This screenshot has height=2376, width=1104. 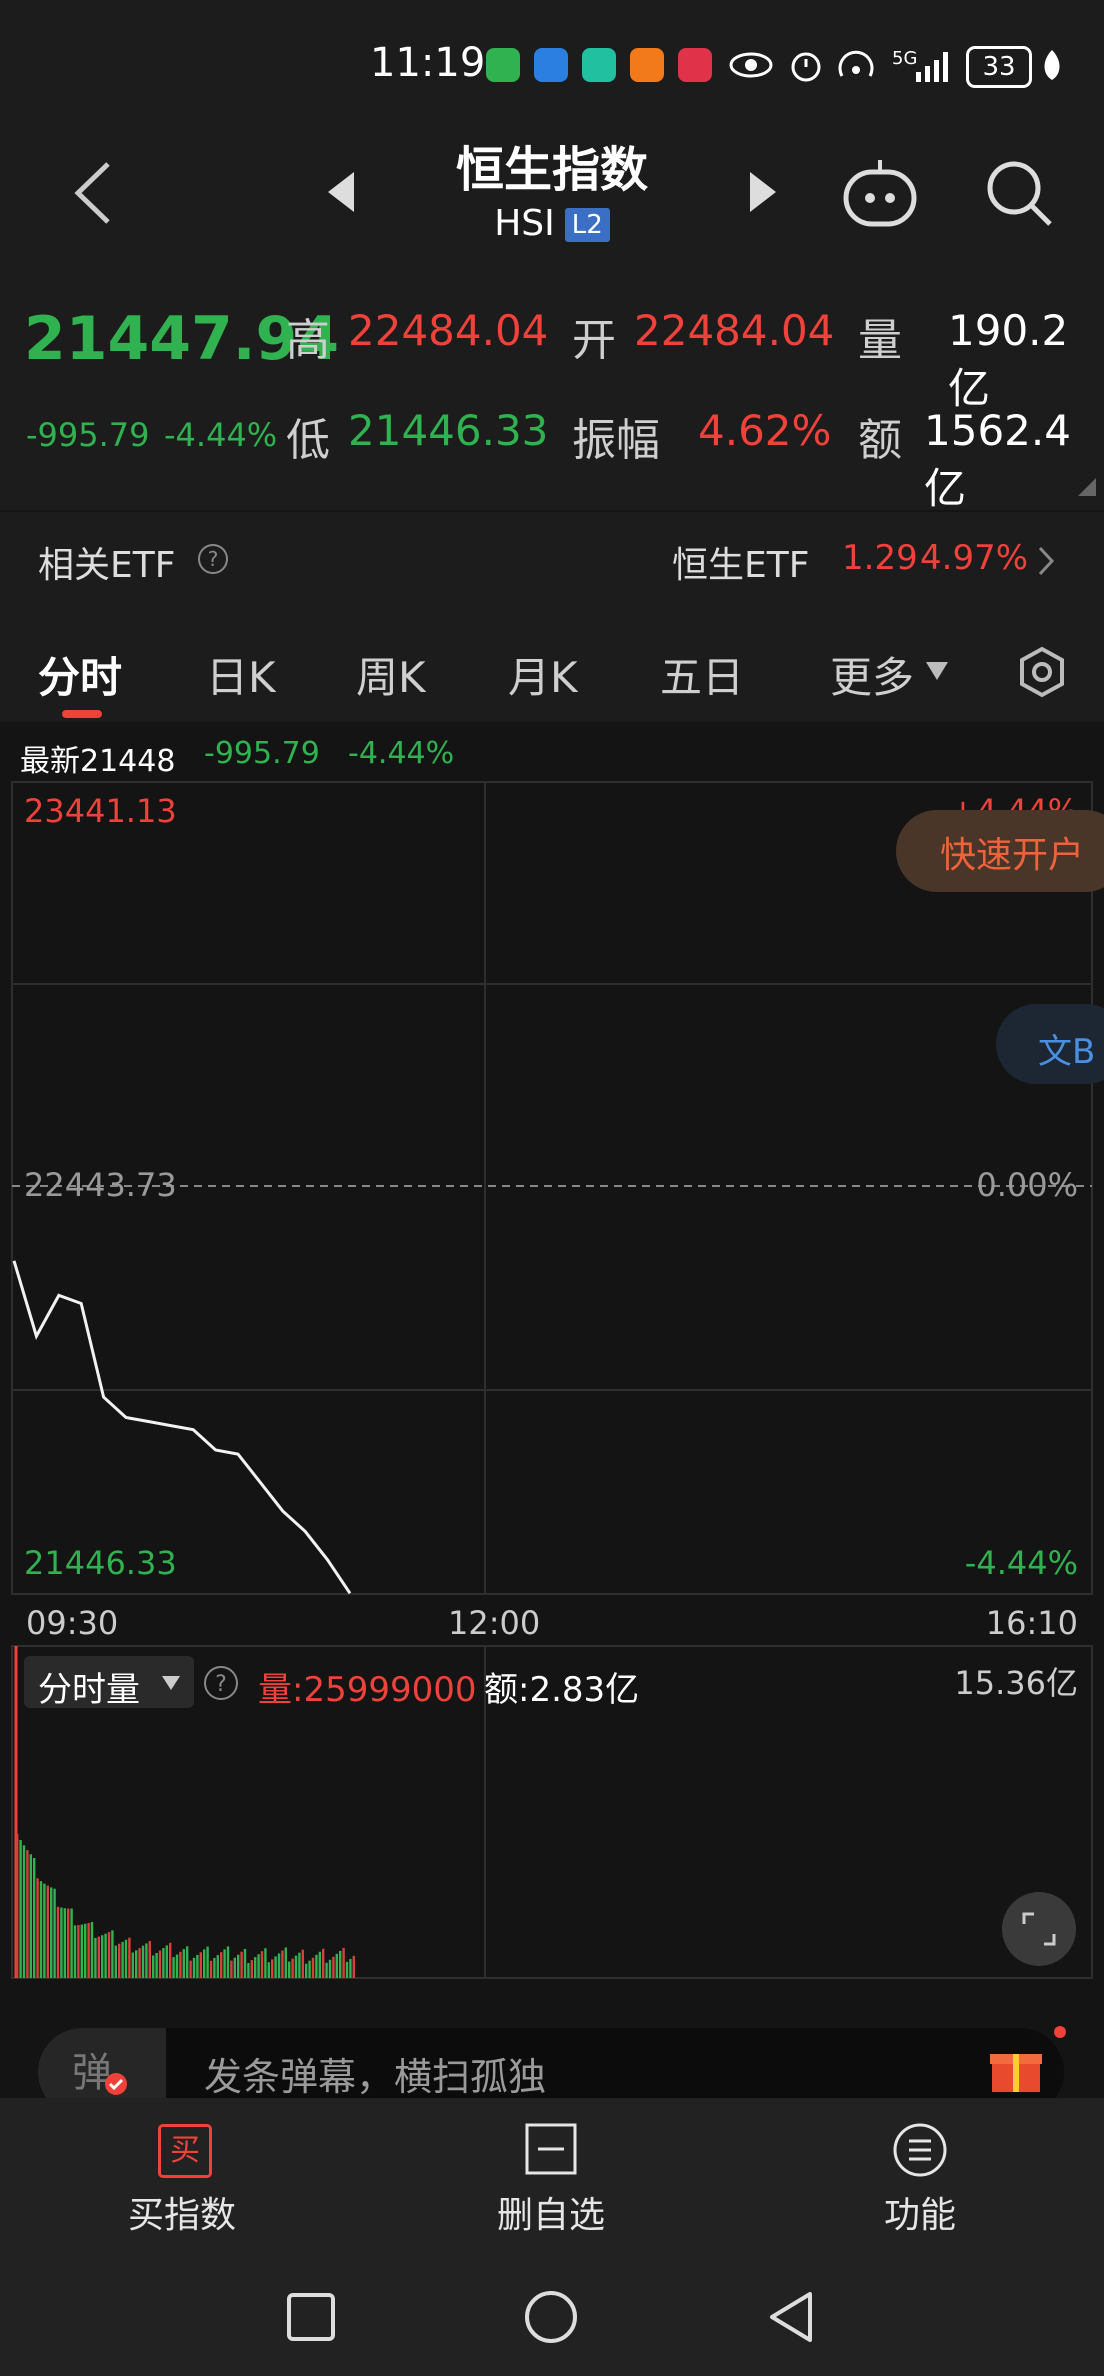 I want to click on danmaku-check-icon, so click(x=116, y=2084).